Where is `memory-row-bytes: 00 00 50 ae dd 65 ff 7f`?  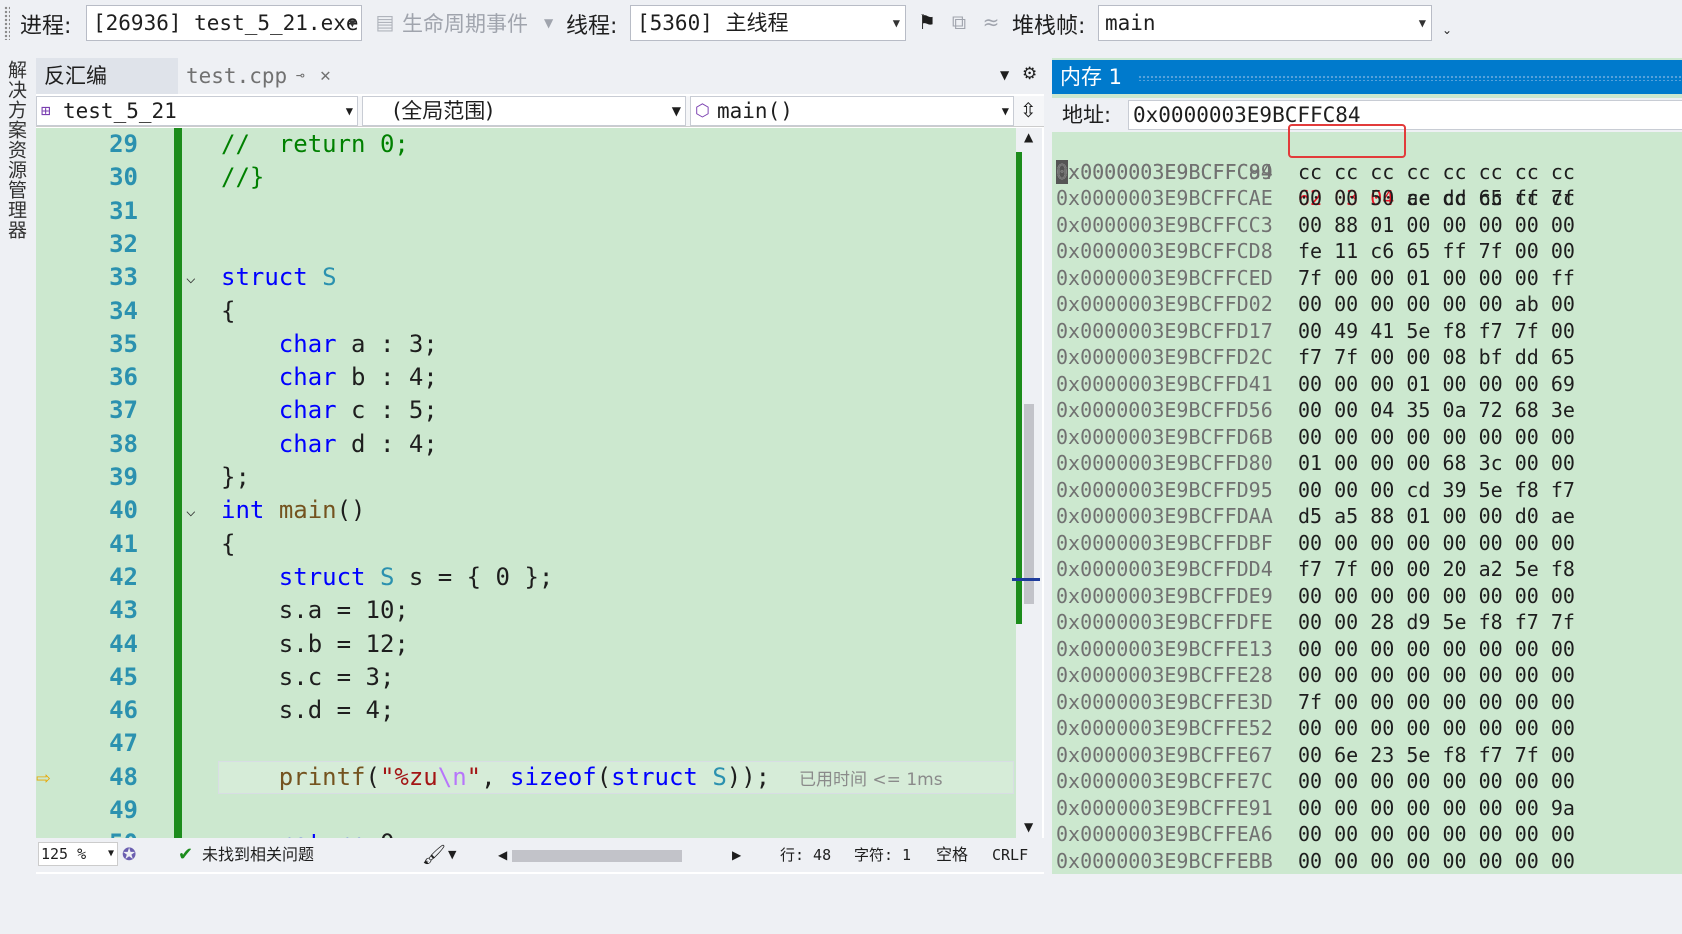 memory-row-bytes: 00 00 50 ae dd 65 ff 7f is located at coordinates (1436, 198).